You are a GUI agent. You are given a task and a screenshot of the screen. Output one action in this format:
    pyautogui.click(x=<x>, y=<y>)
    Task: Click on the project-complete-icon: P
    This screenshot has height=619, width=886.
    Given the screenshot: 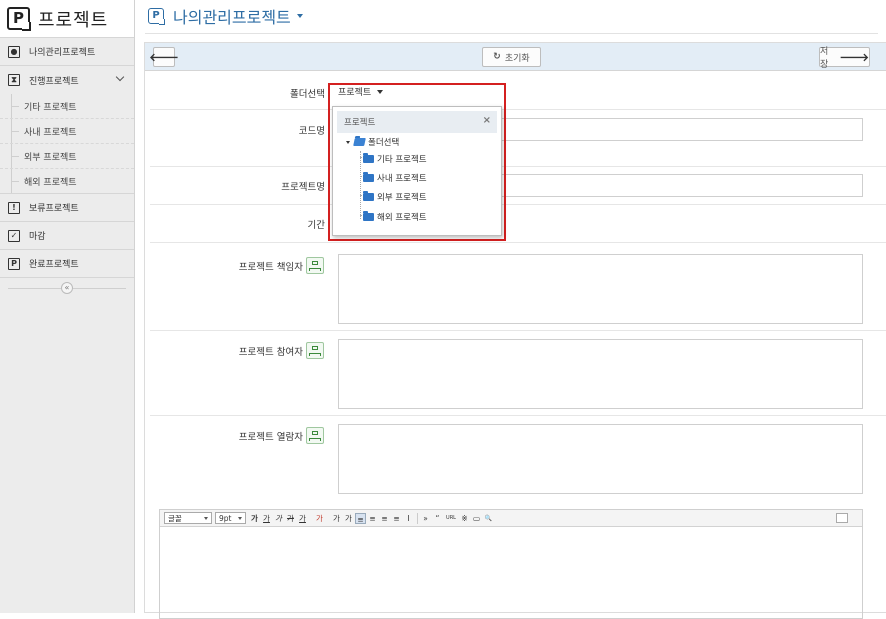 What is the action you would take?
    pyautogui.click(x=14, y=263)
    